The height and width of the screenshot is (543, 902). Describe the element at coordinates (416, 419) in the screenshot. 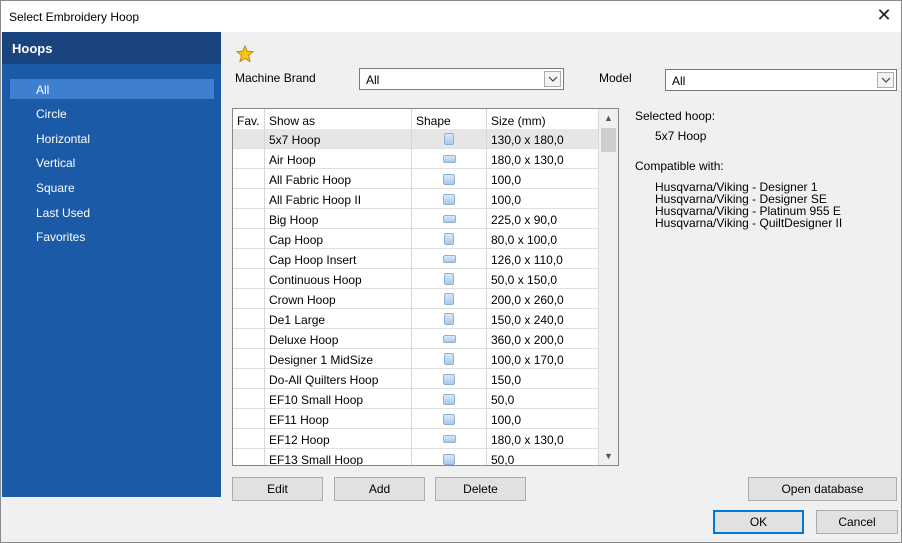

I see `table-row: EF11 Hoop 100,0` at that location.